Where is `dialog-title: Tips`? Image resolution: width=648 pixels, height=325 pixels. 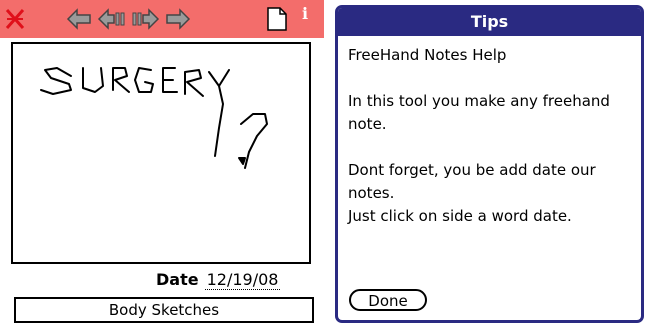
dialog-title: Tips is located at coordinates (489, 22).